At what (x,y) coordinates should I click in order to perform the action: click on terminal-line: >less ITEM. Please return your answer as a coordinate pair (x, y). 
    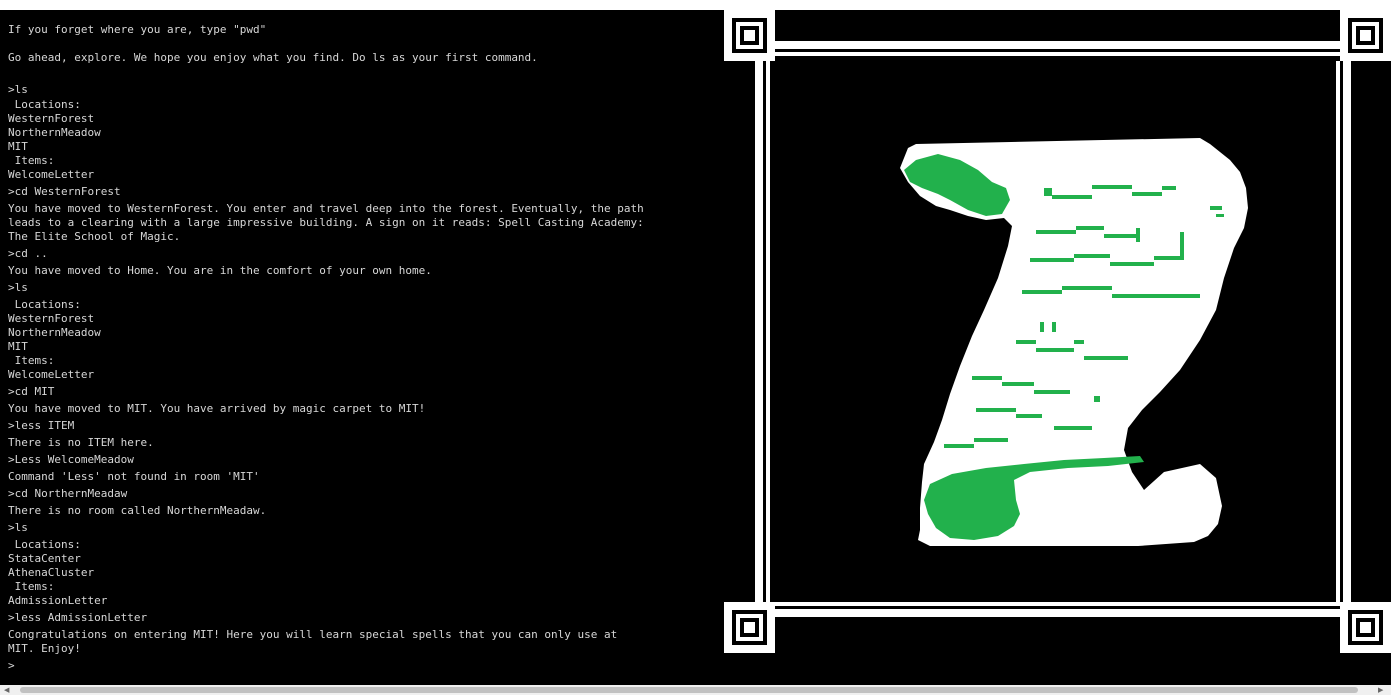
    Looking at the image, I should click on (41, 425).